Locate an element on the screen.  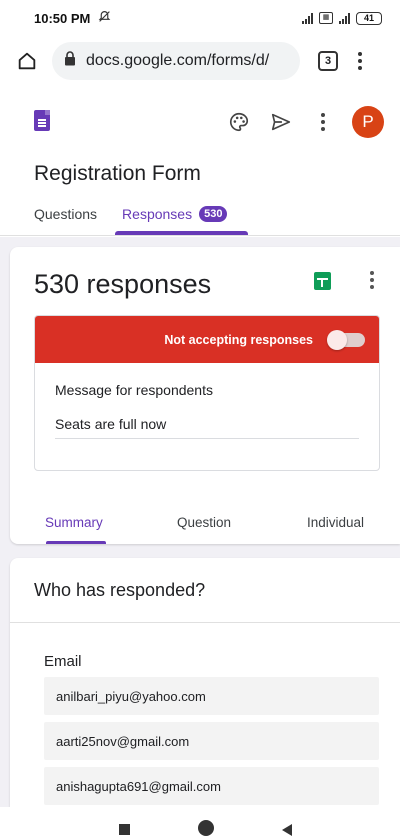
url-text: docs.google.com/forms/d/ is located at coordinates (178, 60).